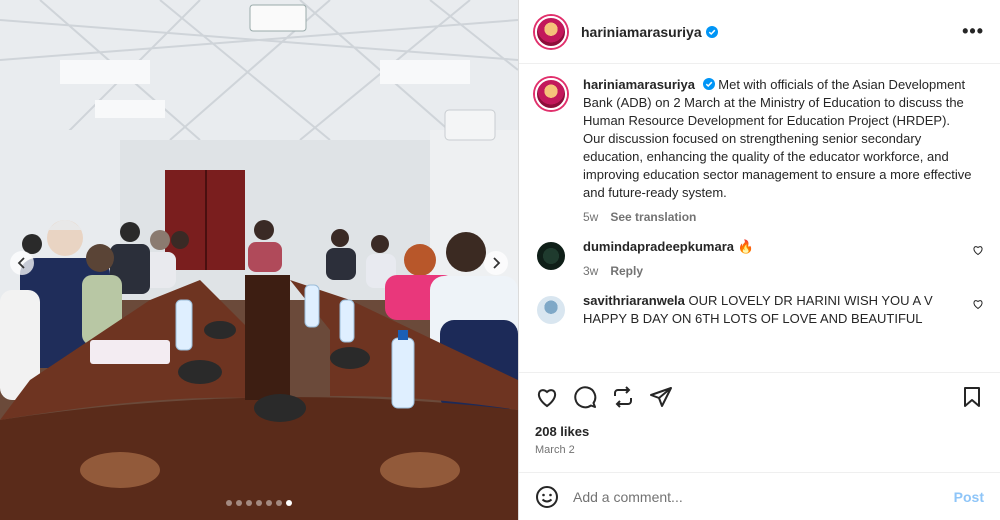 The height and width of the screenshot is (520, 1000). Describe the element at coordinates (639, 84) in the screenshot. I see `caption-username: hariniamarasuriya` at that location.